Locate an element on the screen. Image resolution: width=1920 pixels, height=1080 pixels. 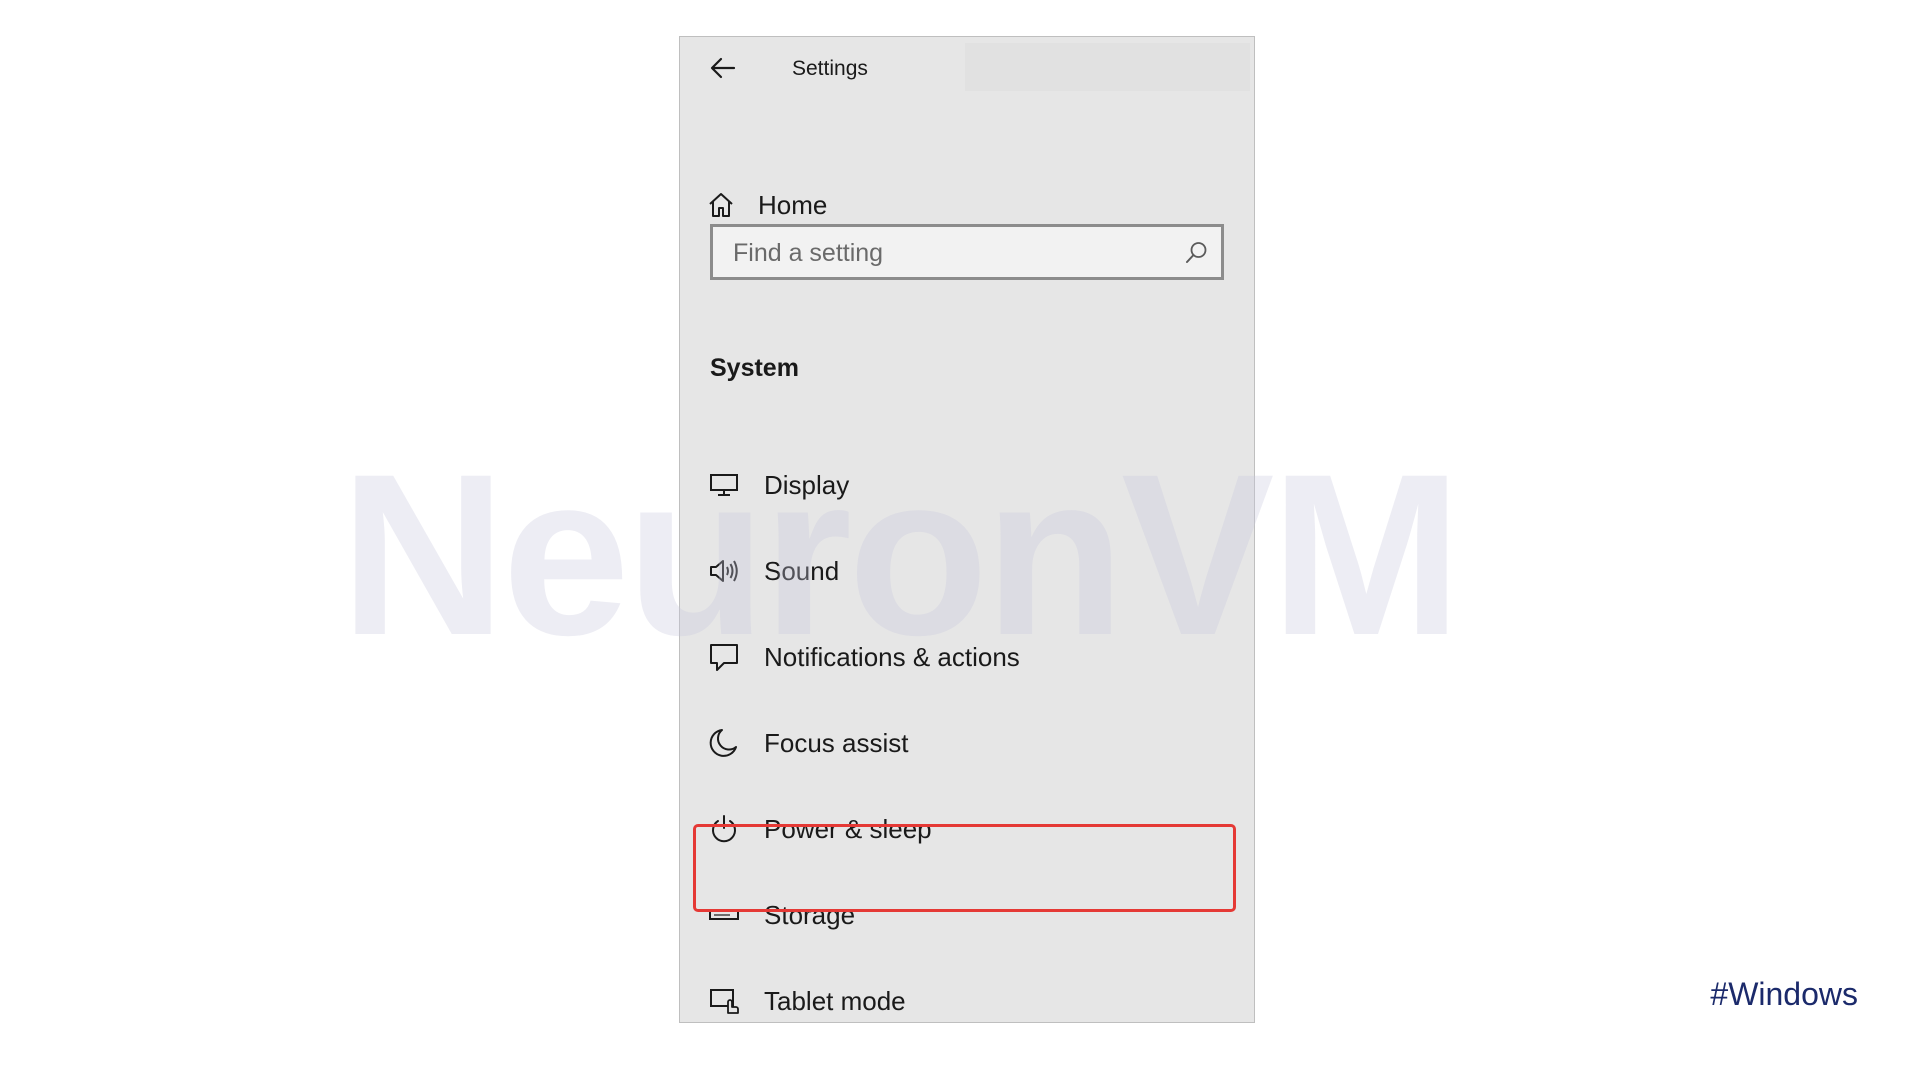
sidebar-item-label: Sound is located at coordinates (802, 570).